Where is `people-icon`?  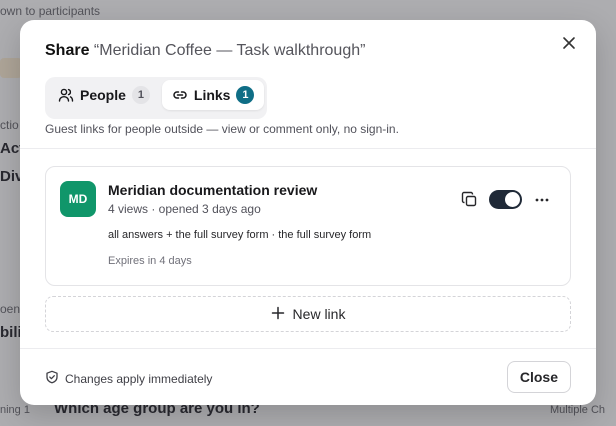
people-icon is located at coordinates (66, 95).